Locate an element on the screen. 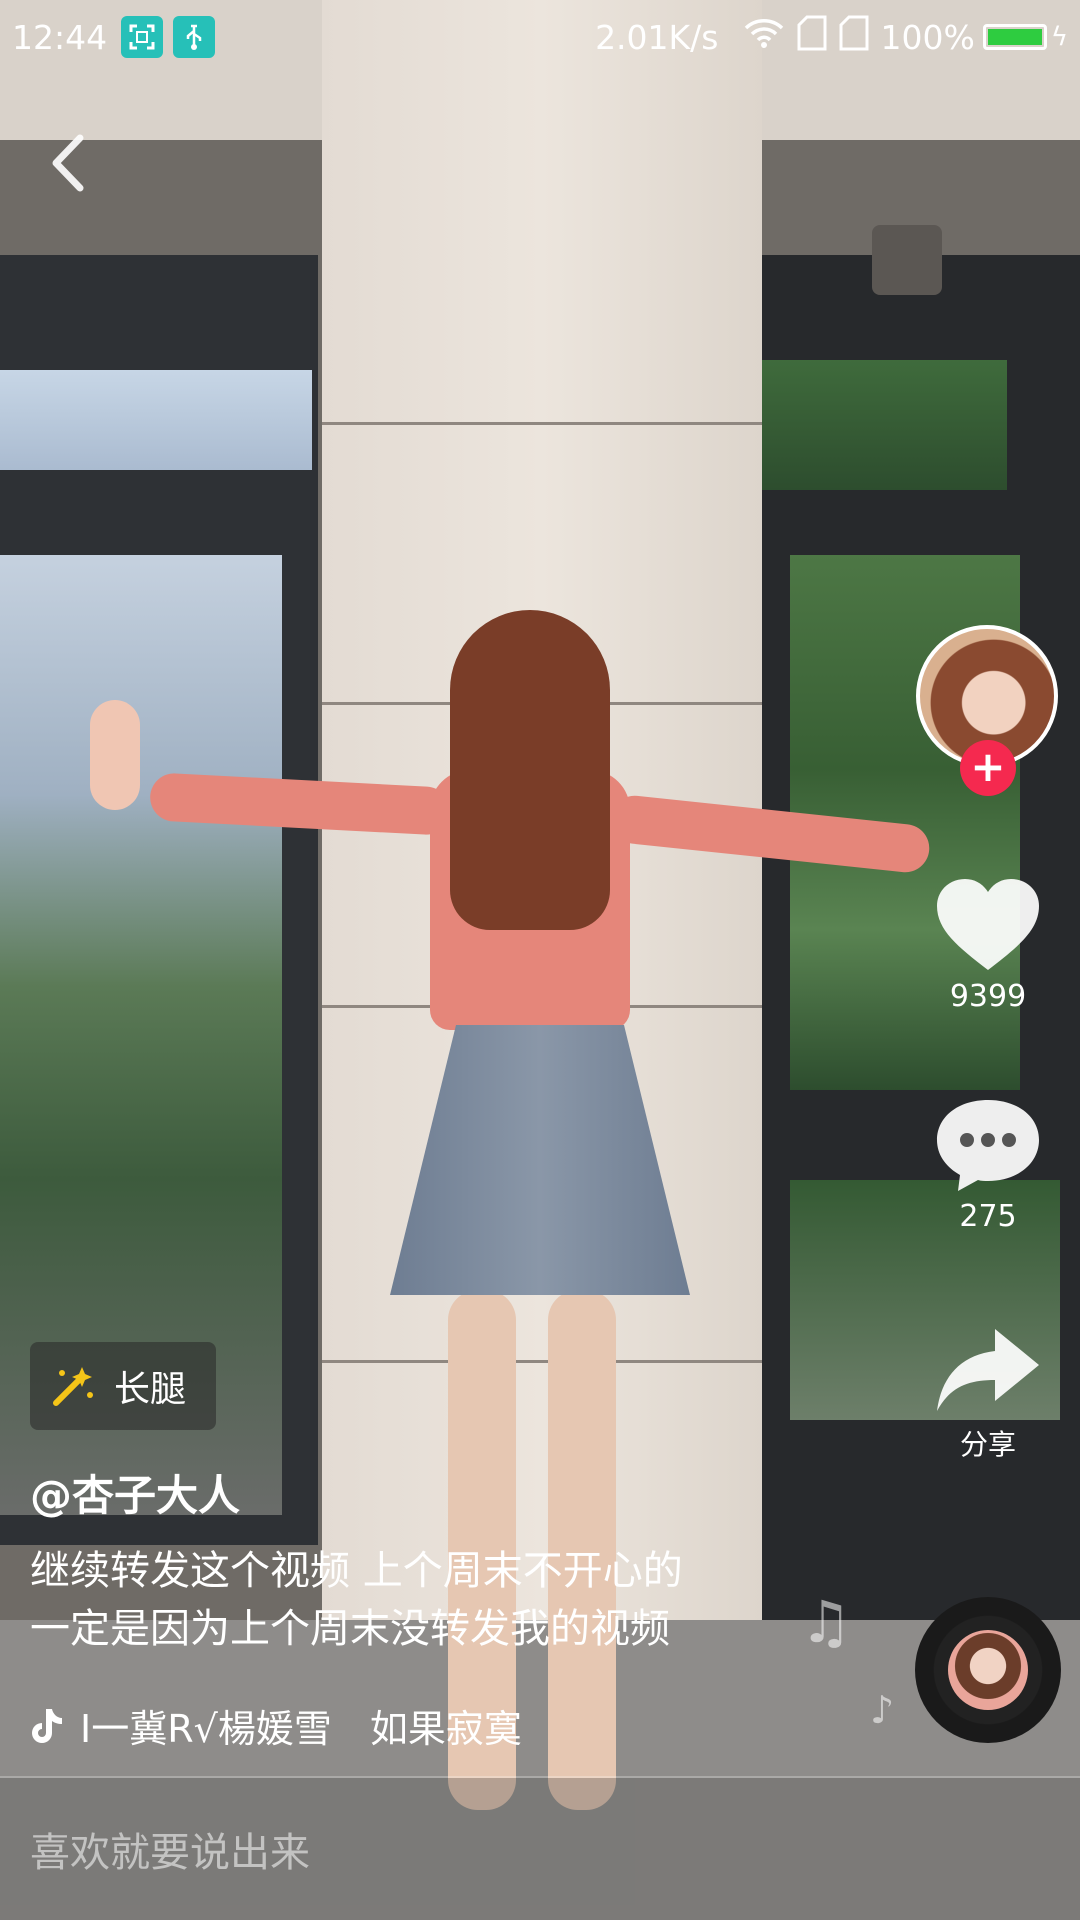  music-disc is located at coordinates (988, 1670).